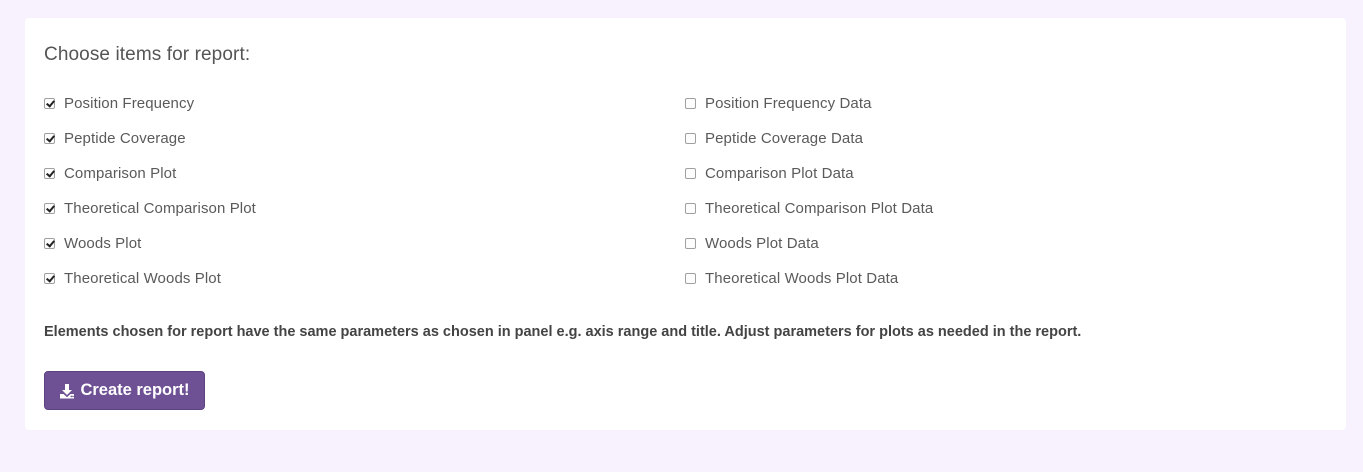 Image resolution: width=1363 pixels, height=472 pixels. I want to click on checkbox-label: Theoretical Woods Plot Data, so click(802, 278).